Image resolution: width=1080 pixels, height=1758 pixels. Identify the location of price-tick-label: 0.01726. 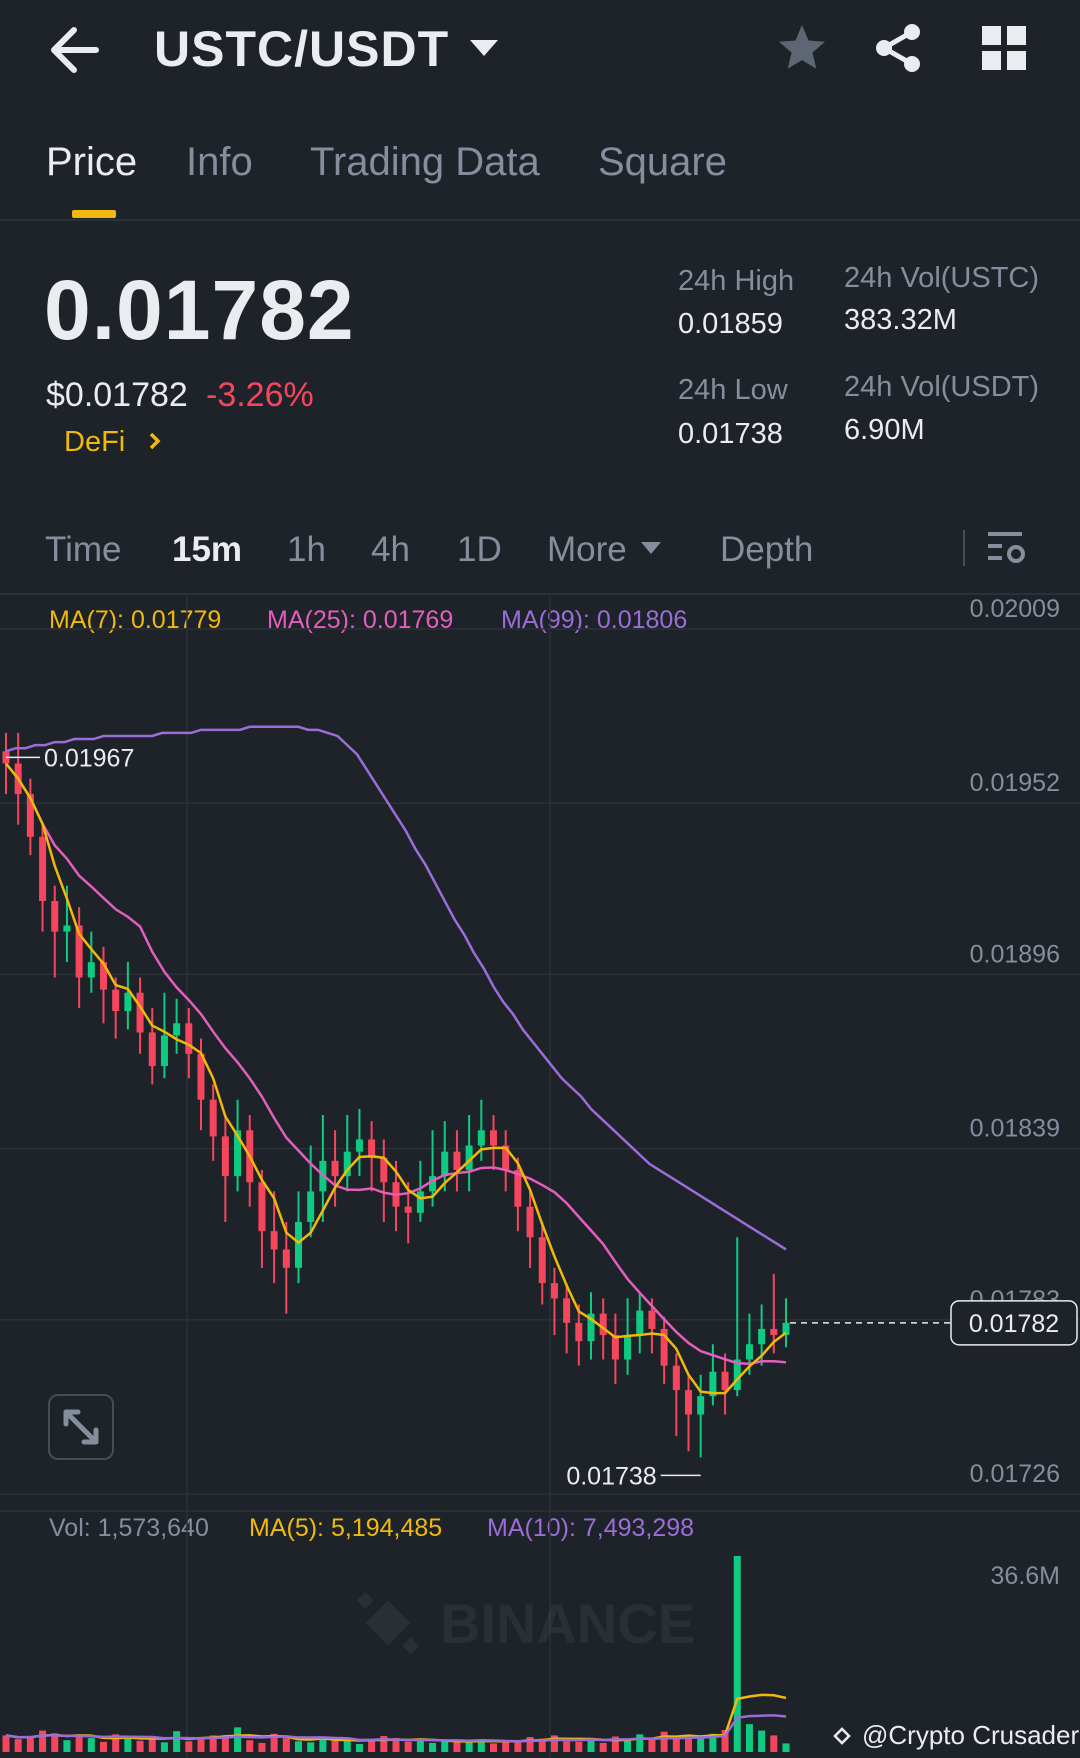
(1015, 1474).